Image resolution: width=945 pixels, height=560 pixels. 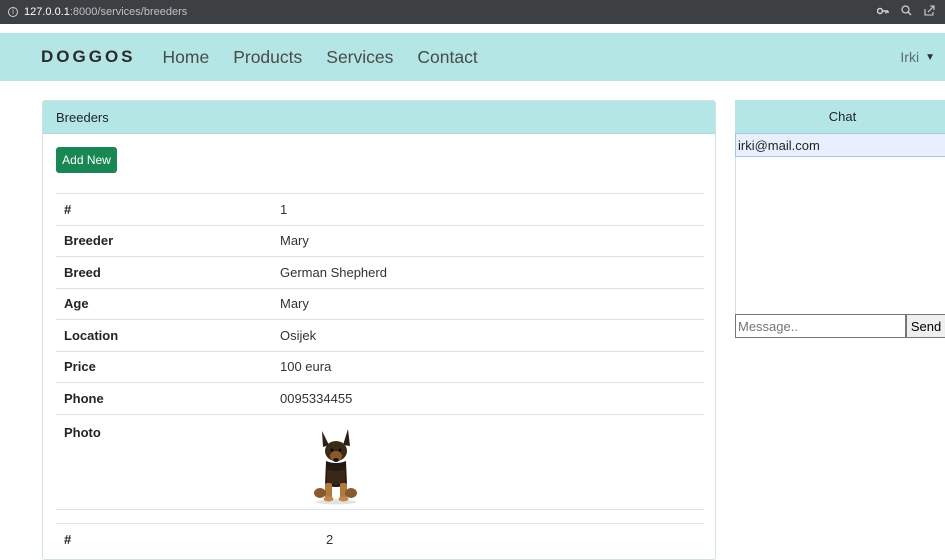 What do you see at coordinates (840, 145) in the screenshot?
I see `chat-user-item: irki@mail.com` at bounding box center [840, 145].